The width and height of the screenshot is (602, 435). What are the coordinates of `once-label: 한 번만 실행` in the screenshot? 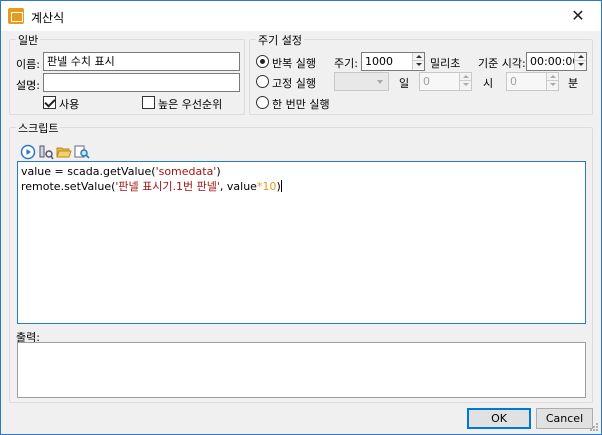 It's located at (301, 104).